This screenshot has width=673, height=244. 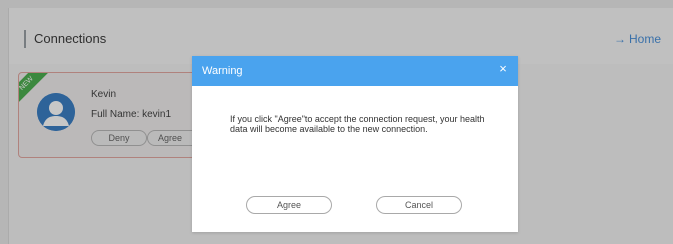 I want to click on agree-button: Agree, so click(x=289, y=205).